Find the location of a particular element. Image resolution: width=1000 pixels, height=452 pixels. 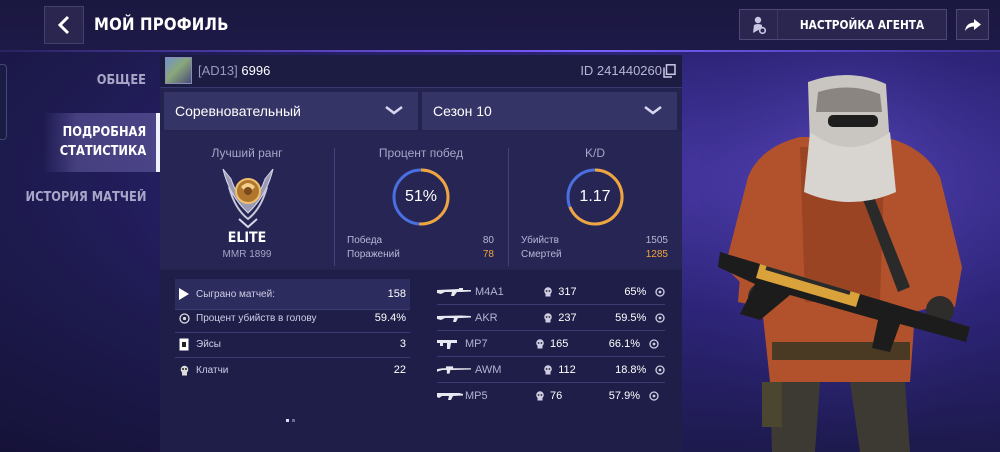

winrate-value: 51% is located at coordinates (421, 196).